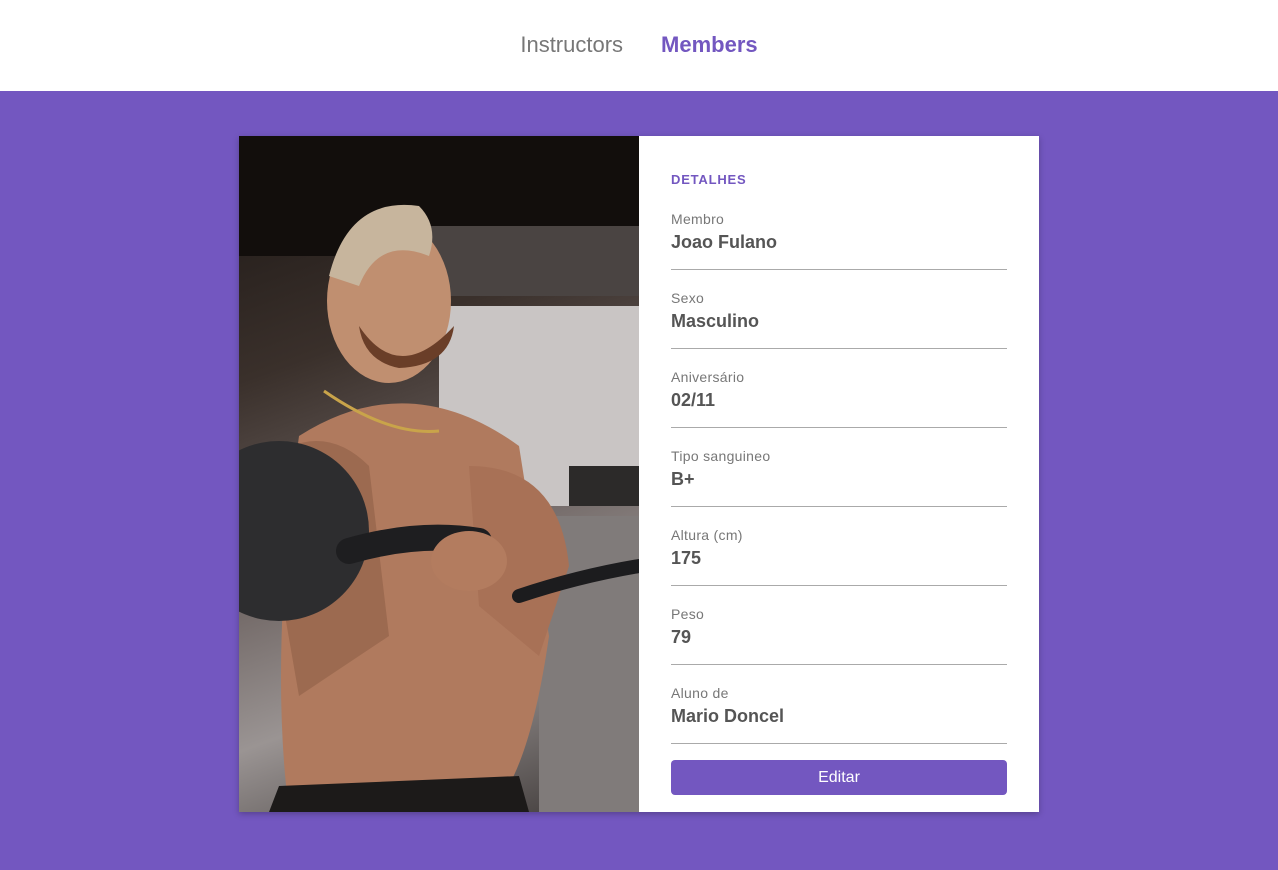 The height and width of the screenshot is (870, 1278). I want to click on field-weight: Peso 79, so click(839, 635).